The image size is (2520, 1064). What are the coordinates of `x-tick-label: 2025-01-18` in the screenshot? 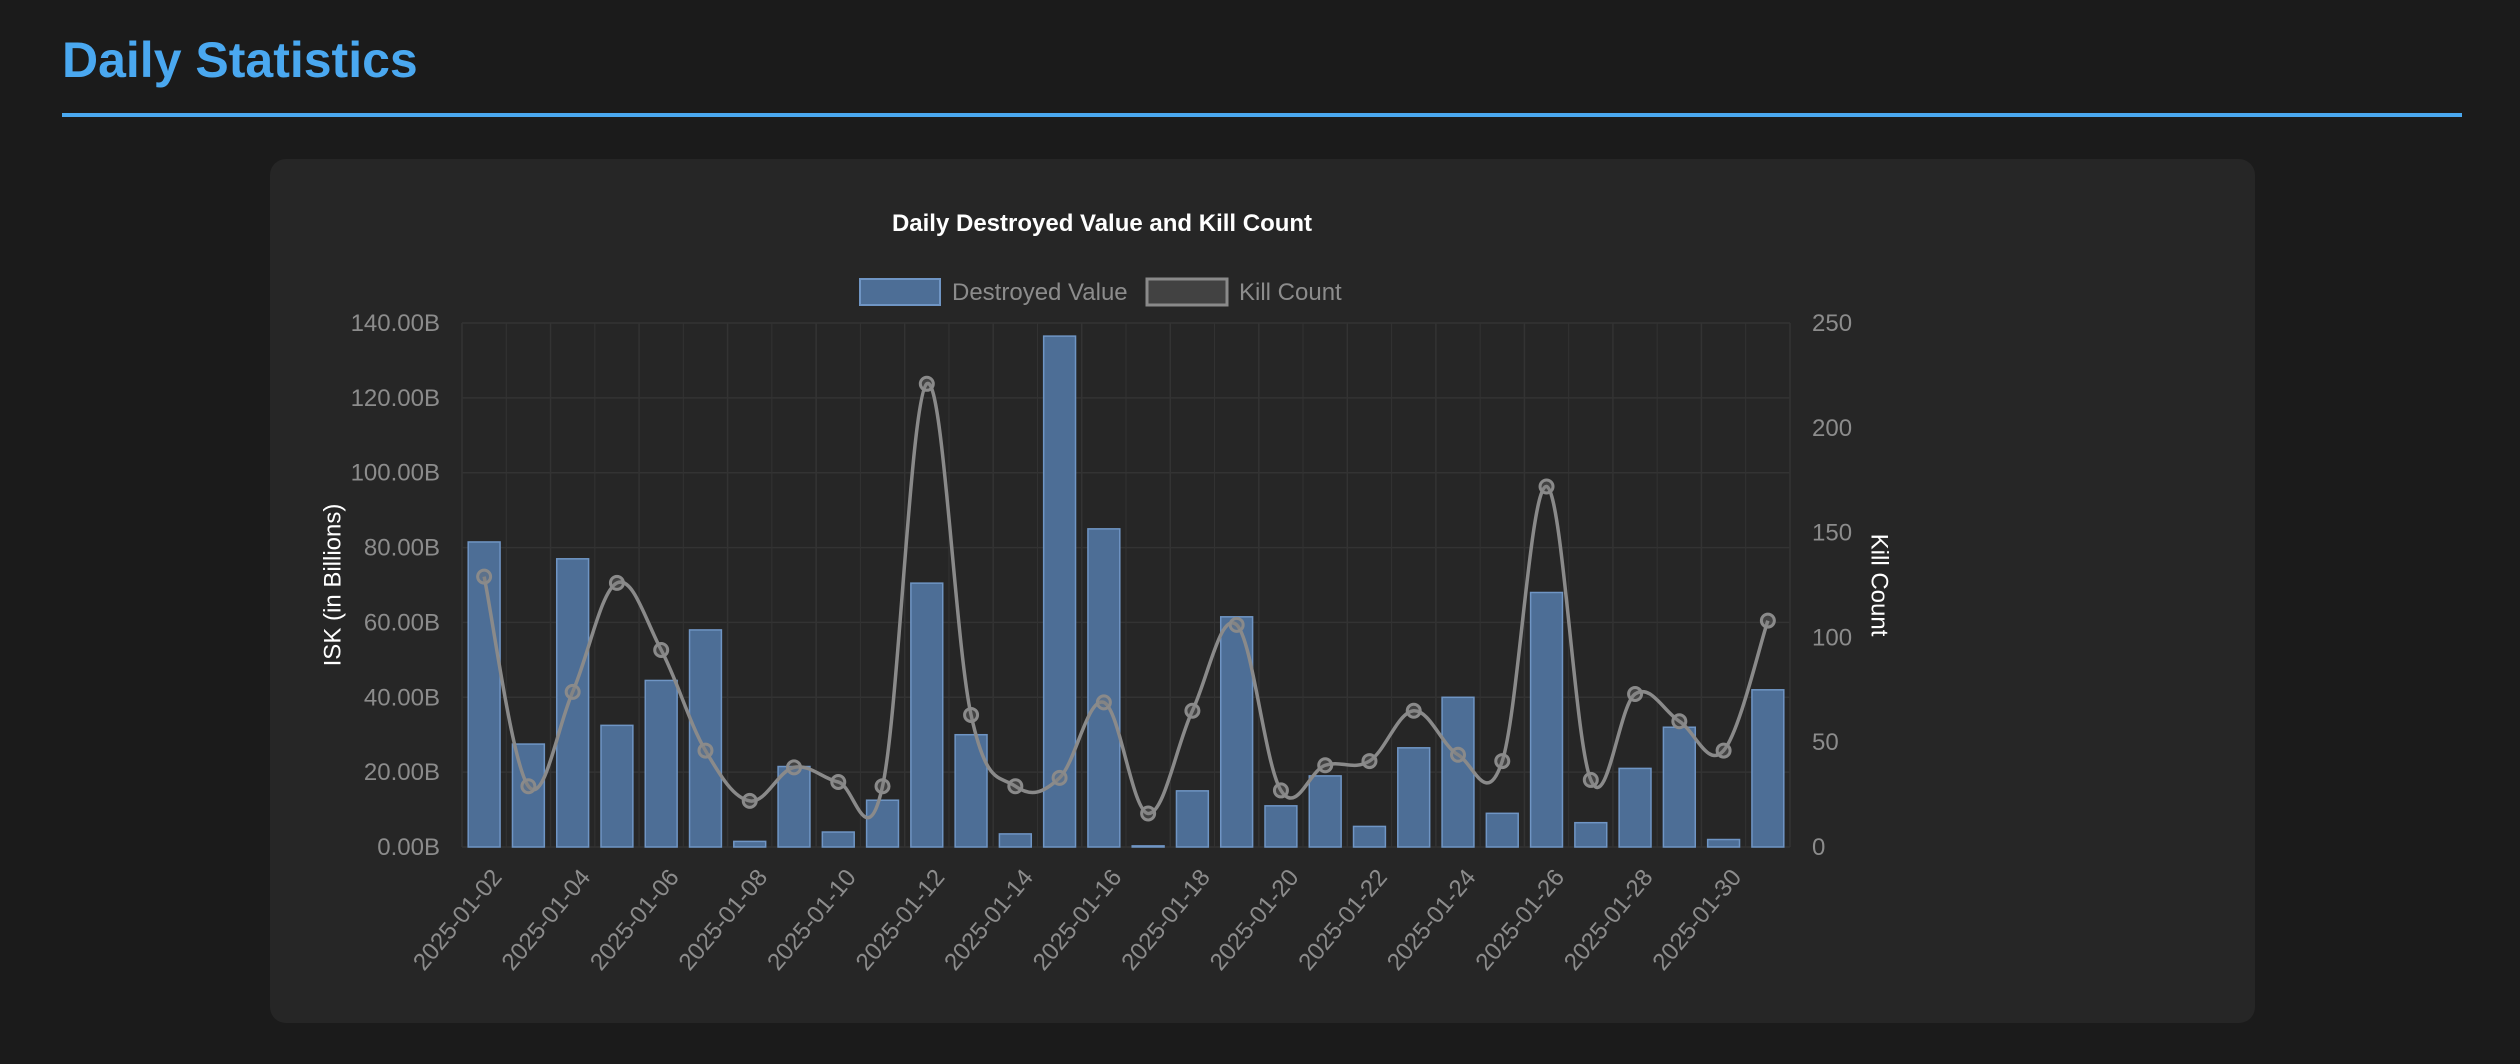 It's located at (1166, 919).